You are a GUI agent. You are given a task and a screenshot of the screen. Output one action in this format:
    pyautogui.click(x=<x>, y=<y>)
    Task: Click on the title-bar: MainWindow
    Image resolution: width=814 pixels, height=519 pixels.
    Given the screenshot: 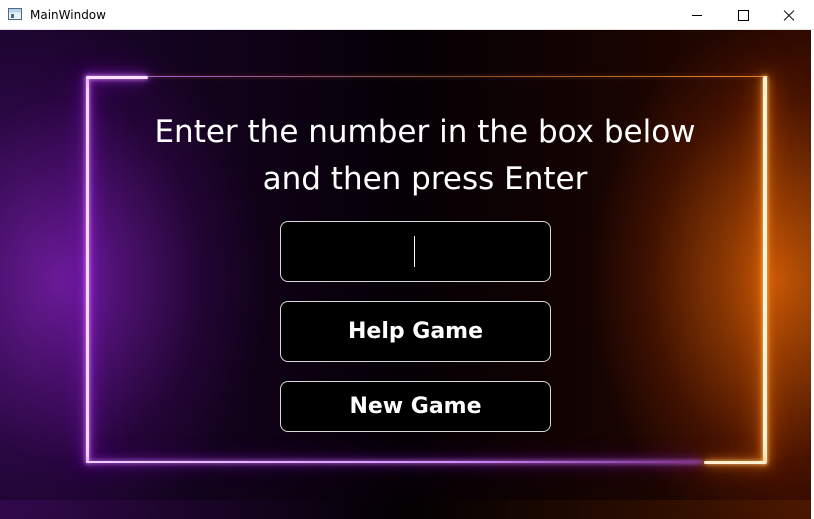 What is the action you would take?
    pyautogui.click(x=407, y=15)
    